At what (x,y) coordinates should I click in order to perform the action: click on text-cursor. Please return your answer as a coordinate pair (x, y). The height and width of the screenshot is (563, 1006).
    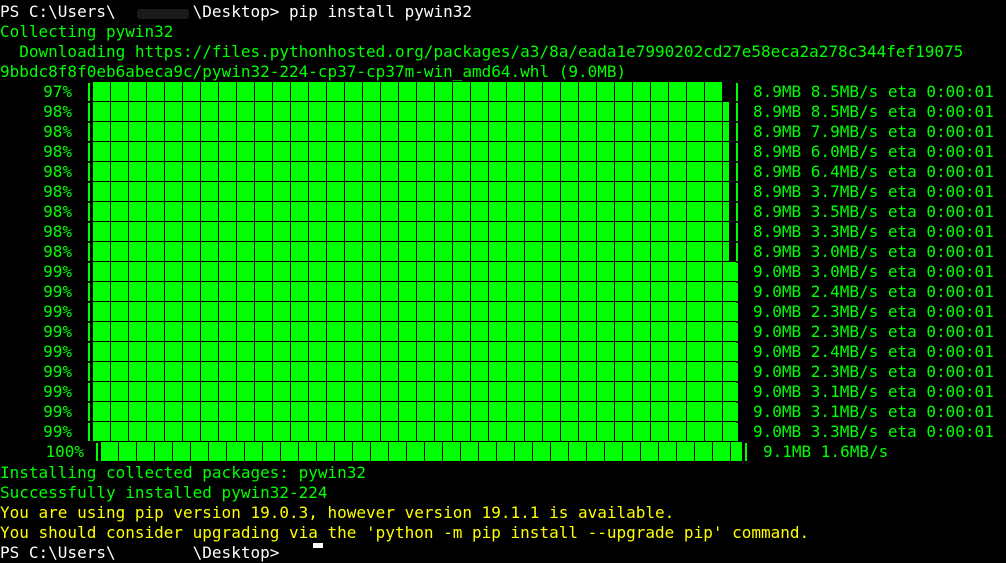
    Looking at the image, I should click on (318, 545).